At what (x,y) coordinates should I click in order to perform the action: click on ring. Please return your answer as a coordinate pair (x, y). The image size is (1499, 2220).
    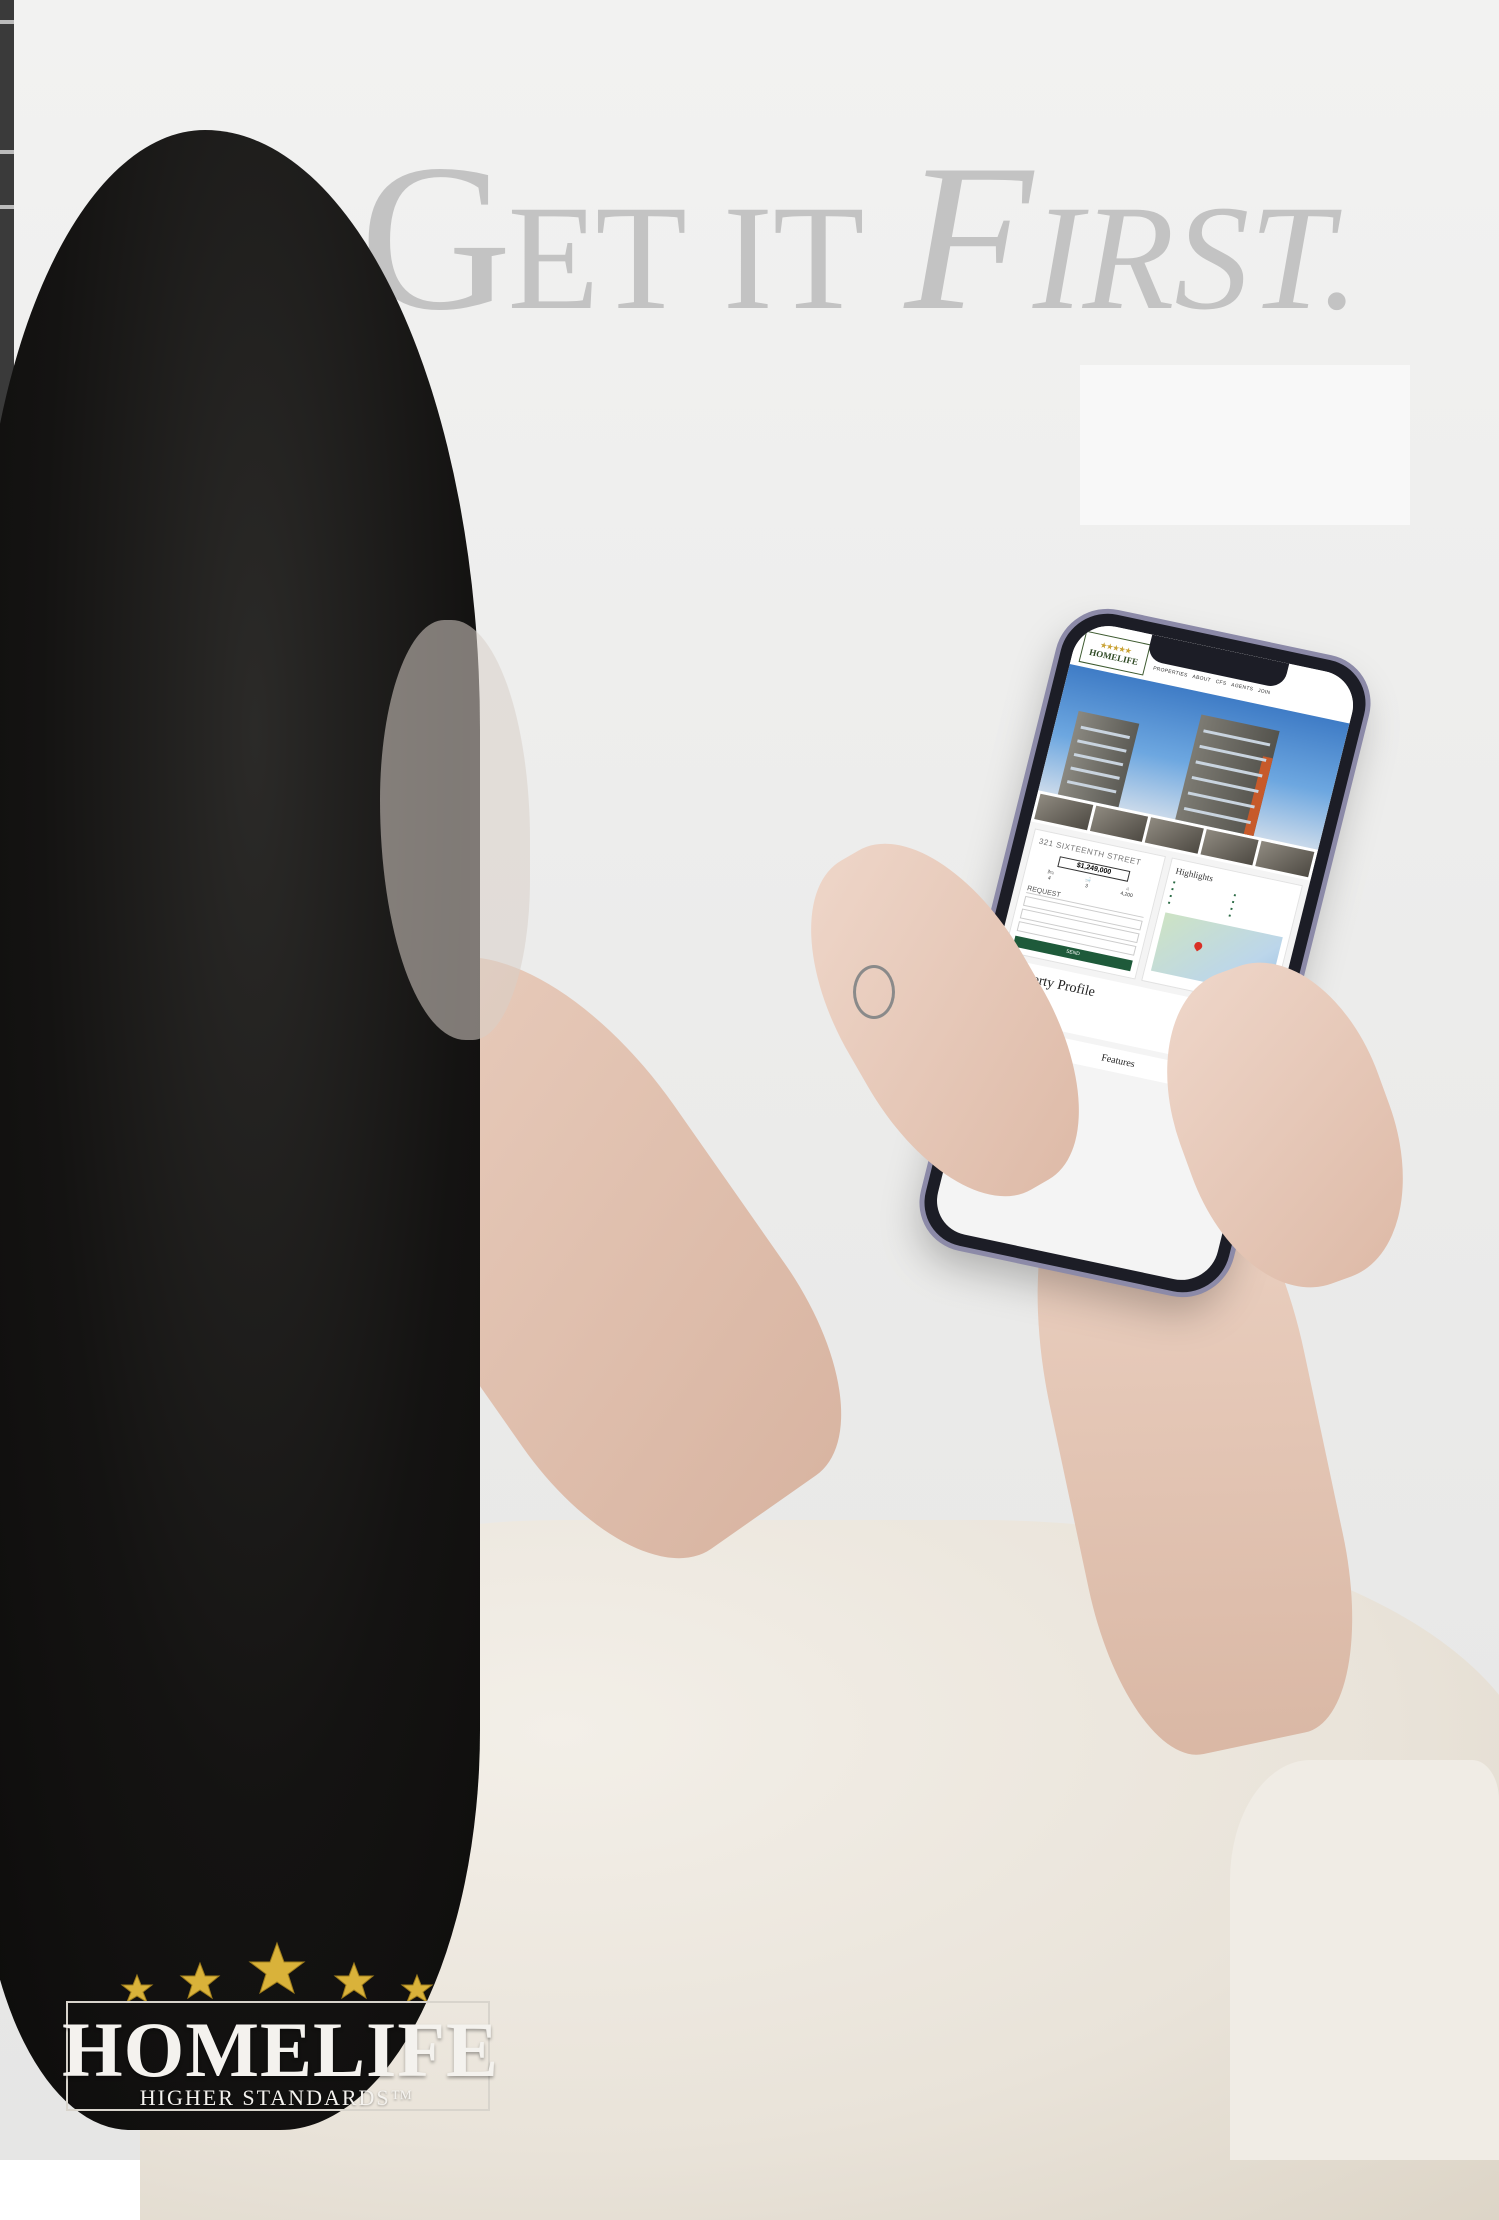
    Looking at the image, I should click on (874, 992).